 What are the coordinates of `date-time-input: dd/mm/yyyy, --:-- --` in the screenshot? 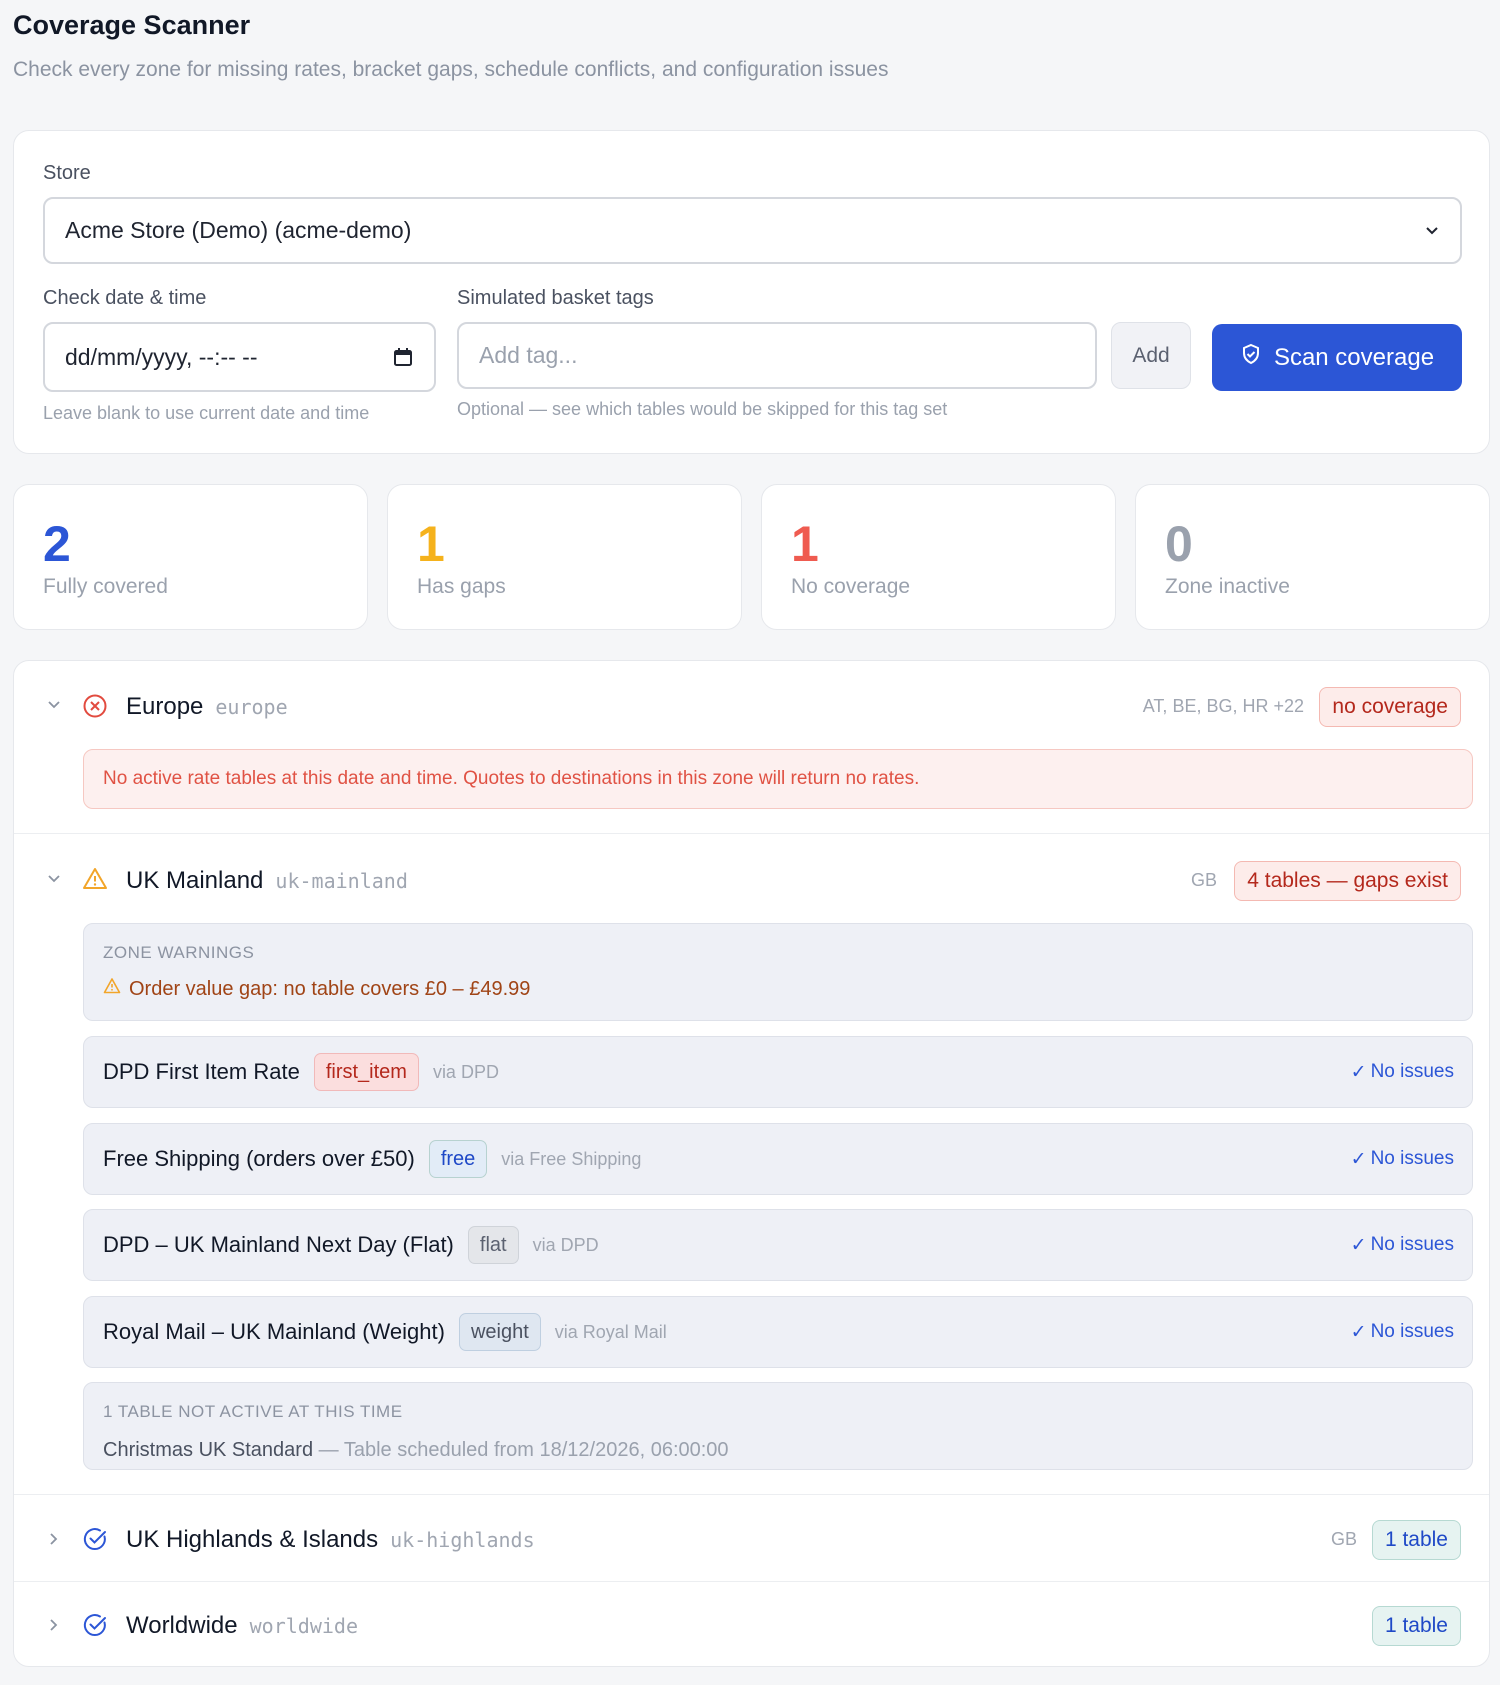 It's located at (239, 357).